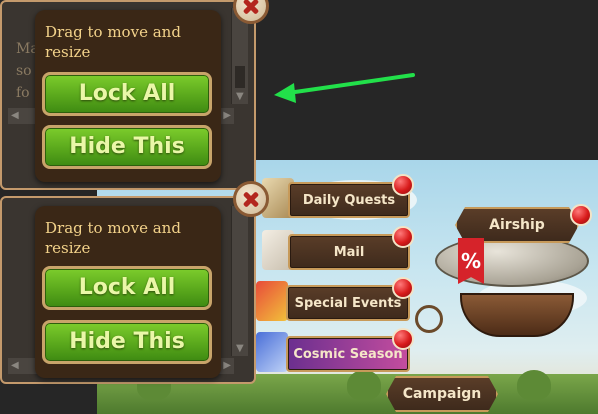 The image size is (598, 414). Describe the element at coordinates (239, 281) in the screenshot. I see `vertical-scrollbar: ▼` at that location.